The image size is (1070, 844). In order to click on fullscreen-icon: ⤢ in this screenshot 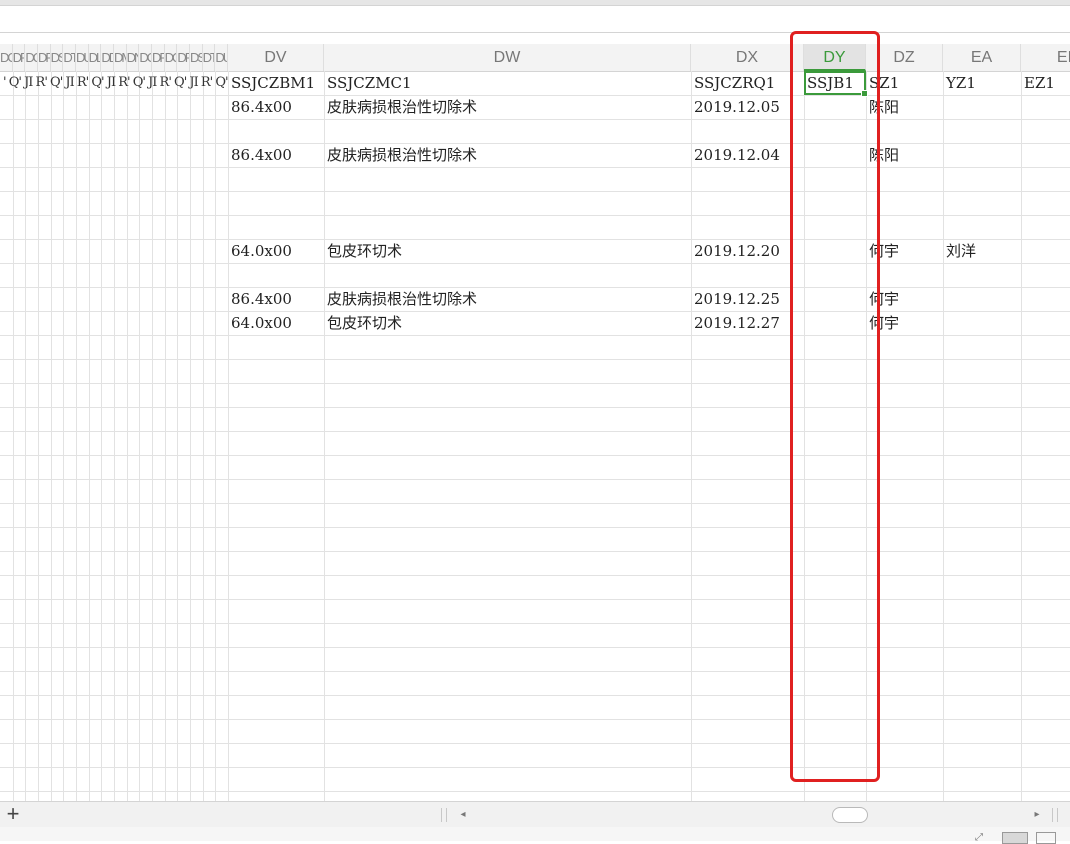, I will do `click(979, 838)`.